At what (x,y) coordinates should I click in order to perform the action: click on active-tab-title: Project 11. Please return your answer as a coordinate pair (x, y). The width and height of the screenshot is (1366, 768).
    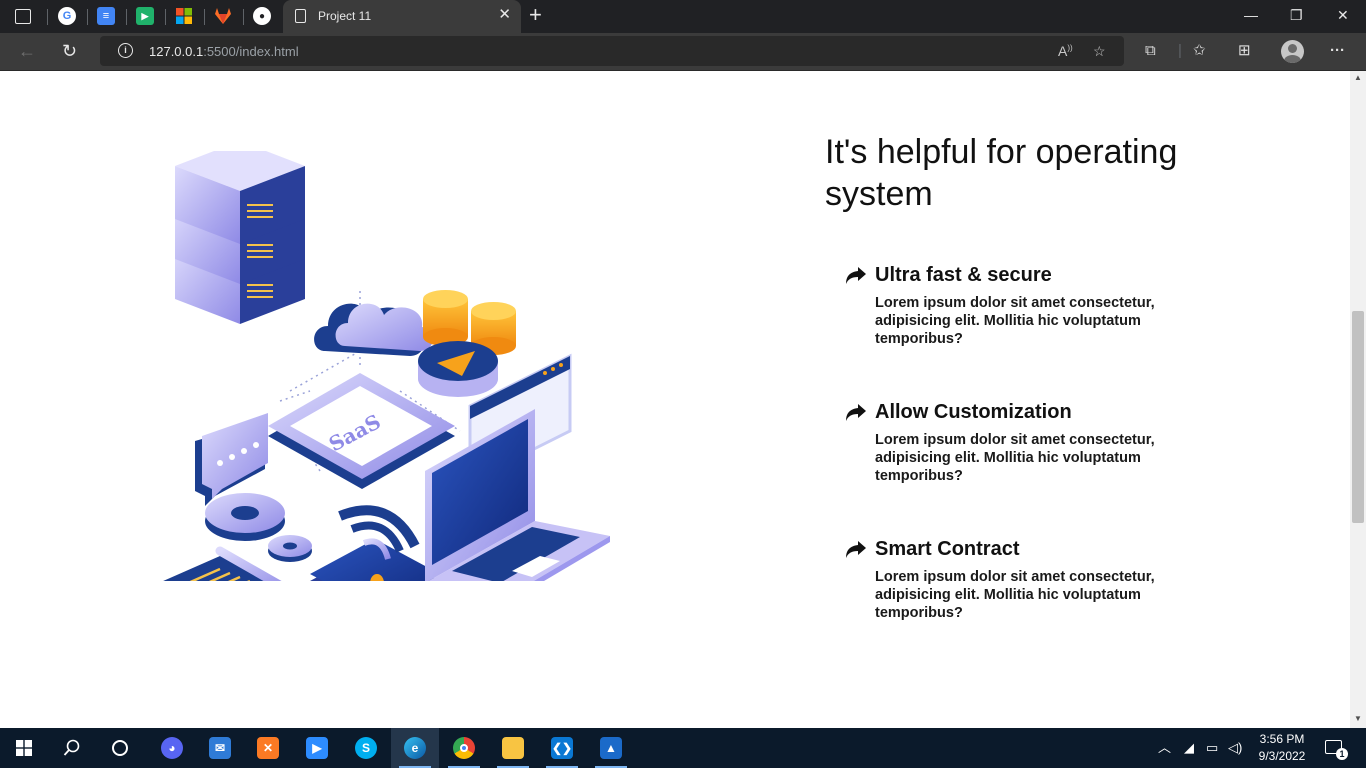
    Looking at the image, I should click on (345, 16).